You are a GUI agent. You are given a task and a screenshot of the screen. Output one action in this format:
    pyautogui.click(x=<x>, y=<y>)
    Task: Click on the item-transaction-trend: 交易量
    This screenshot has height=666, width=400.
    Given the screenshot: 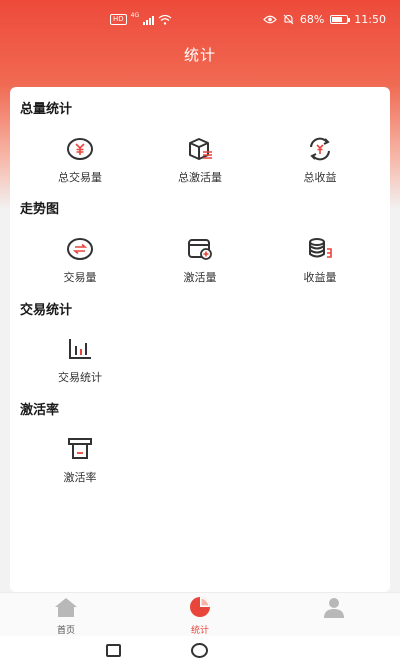 What is the action you would take?
    pyautogui.click(x=80, y=259)
    